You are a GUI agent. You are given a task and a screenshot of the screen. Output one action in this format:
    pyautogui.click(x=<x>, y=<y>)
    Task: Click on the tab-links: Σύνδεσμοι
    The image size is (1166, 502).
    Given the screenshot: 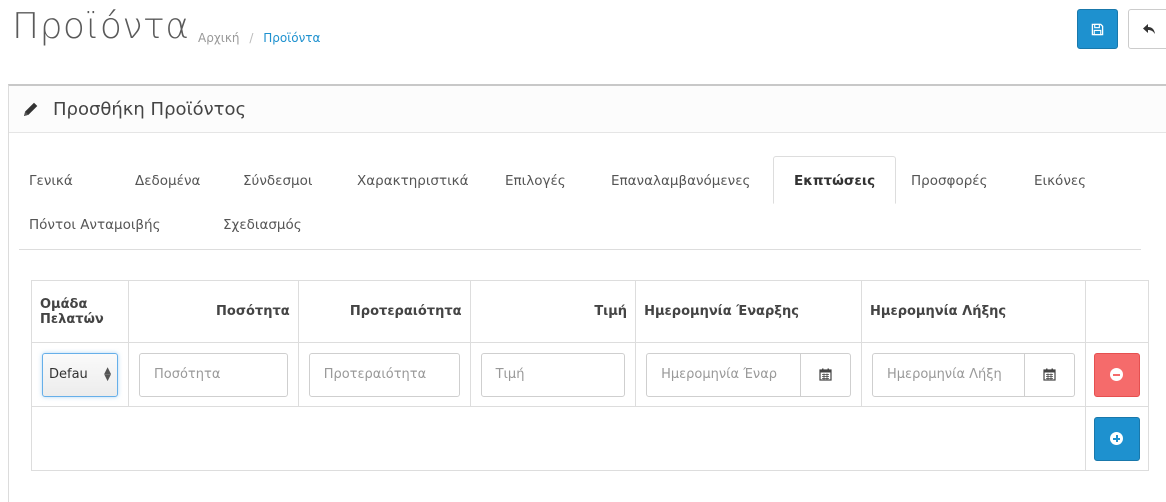 What is the action you would take?
    pyautogui.click(x=277, y=181)
    